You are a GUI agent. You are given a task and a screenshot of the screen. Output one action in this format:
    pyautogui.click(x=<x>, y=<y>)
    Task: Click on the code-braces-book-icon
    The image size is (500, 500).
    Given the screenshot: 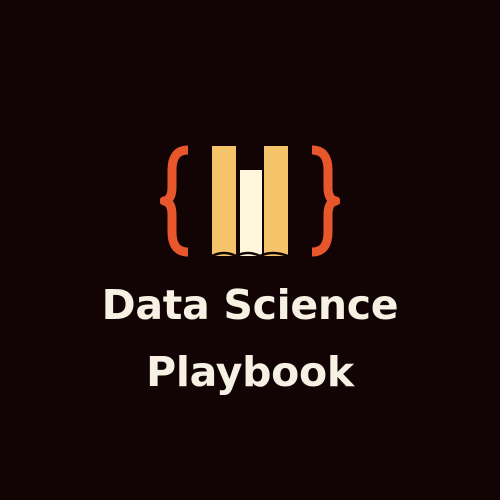 What is the action you would take?
    pyautogui.click(x=250, y=201)
    